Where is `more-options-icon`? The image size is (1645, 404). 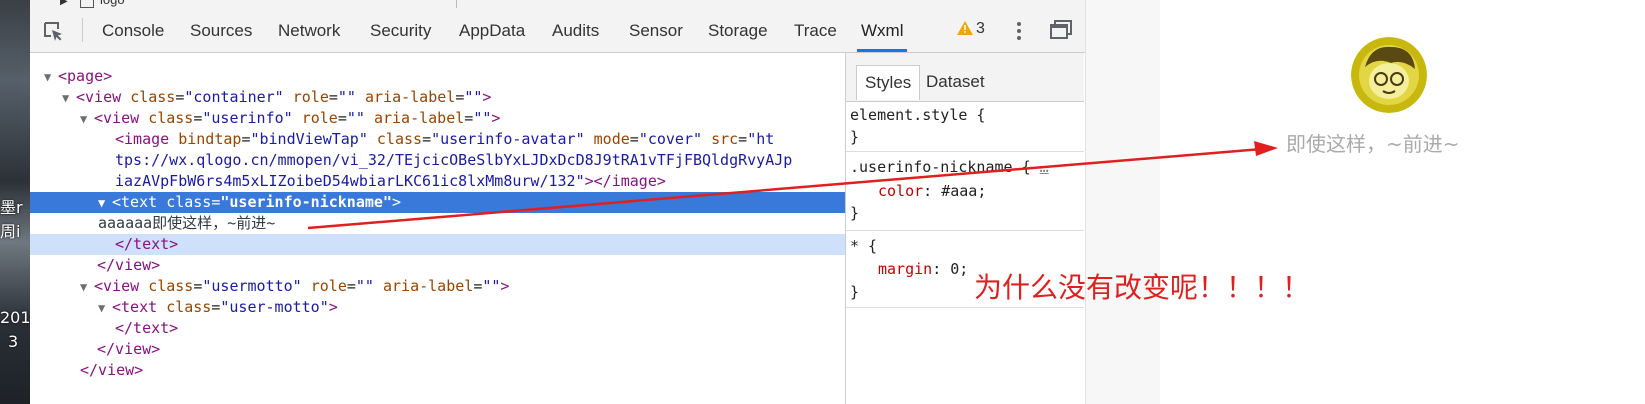 more-options-icon is located at coordinates (1019, 31).